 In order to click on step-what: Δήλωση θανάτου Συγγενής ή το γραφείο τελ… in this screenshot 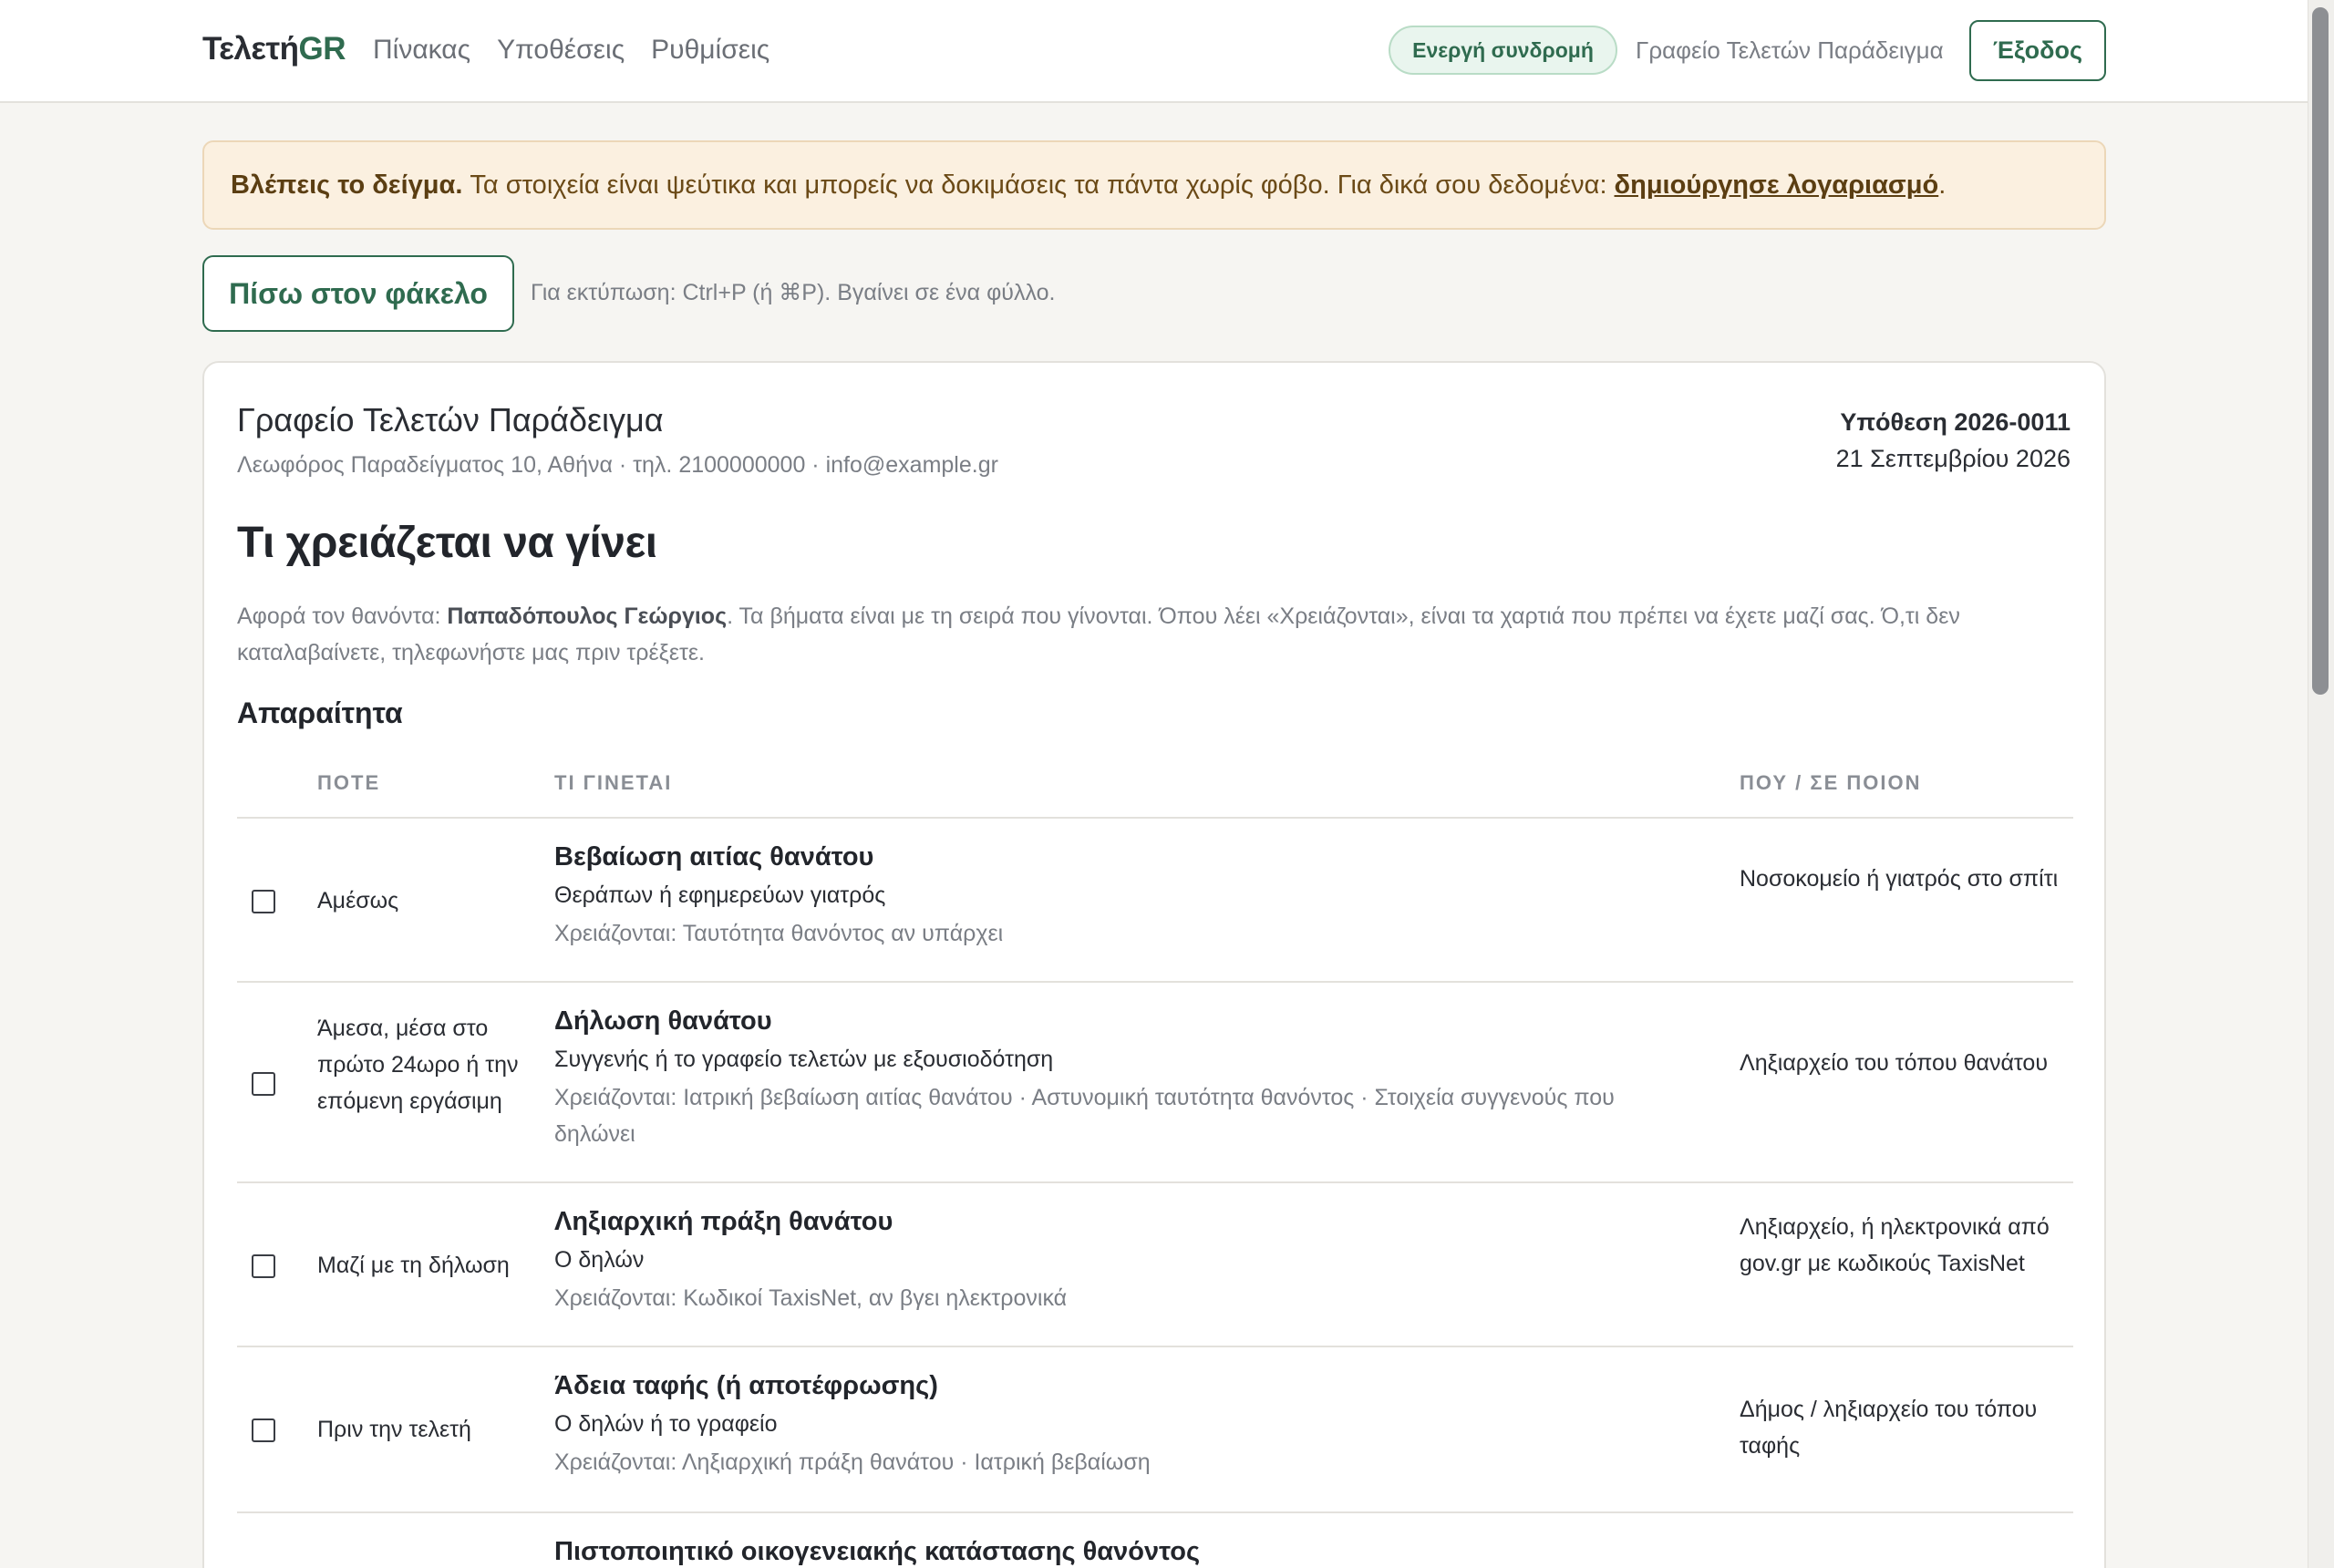, I will do `click(1126, 1077)`.